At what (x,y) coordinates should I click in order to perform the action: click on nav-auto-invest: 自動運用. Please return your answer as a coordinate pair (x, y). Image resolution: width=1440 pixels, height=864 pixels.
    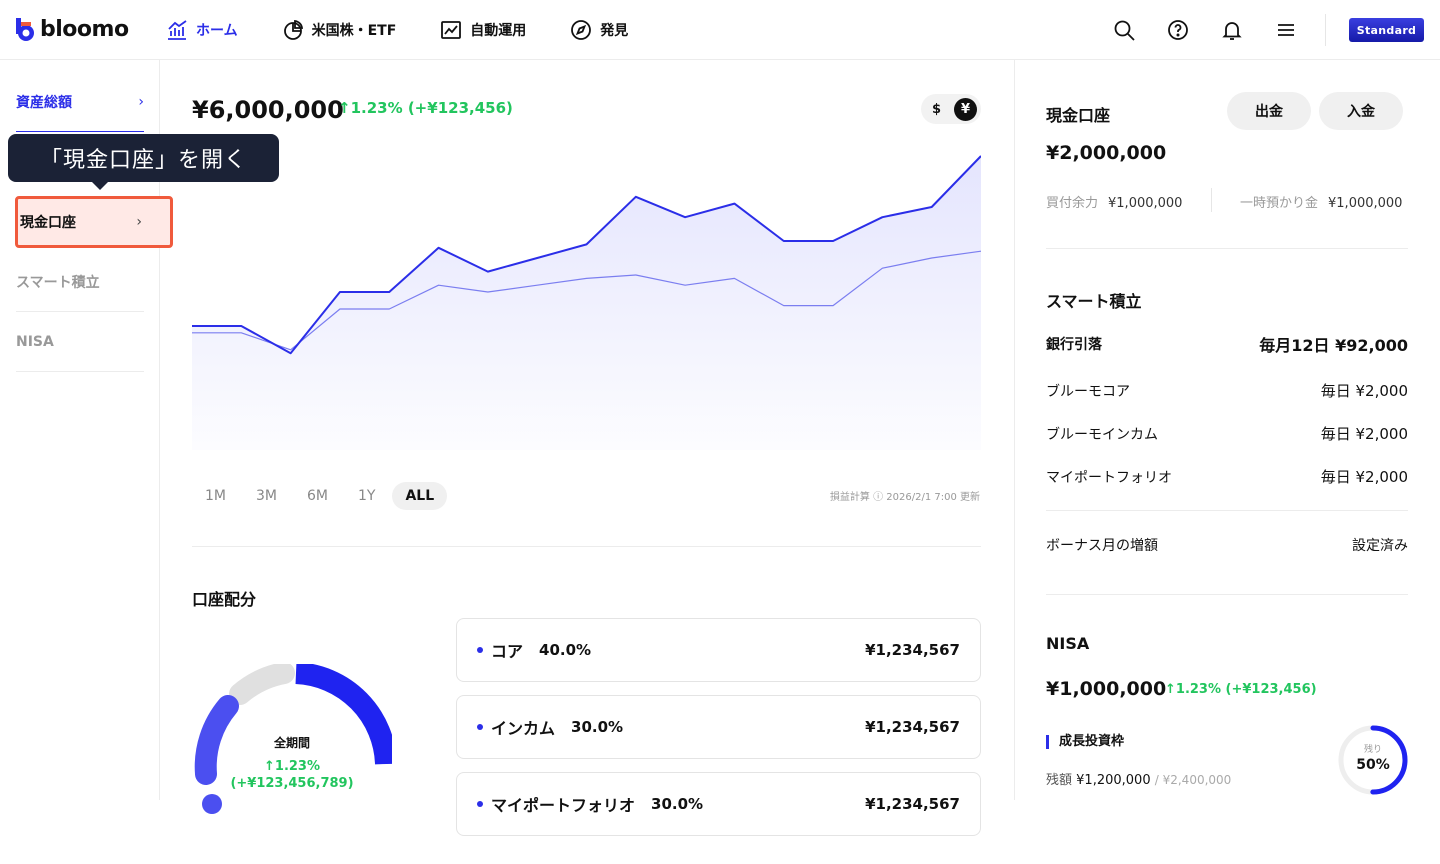
    Looking at the image, I should click on (483, 30).